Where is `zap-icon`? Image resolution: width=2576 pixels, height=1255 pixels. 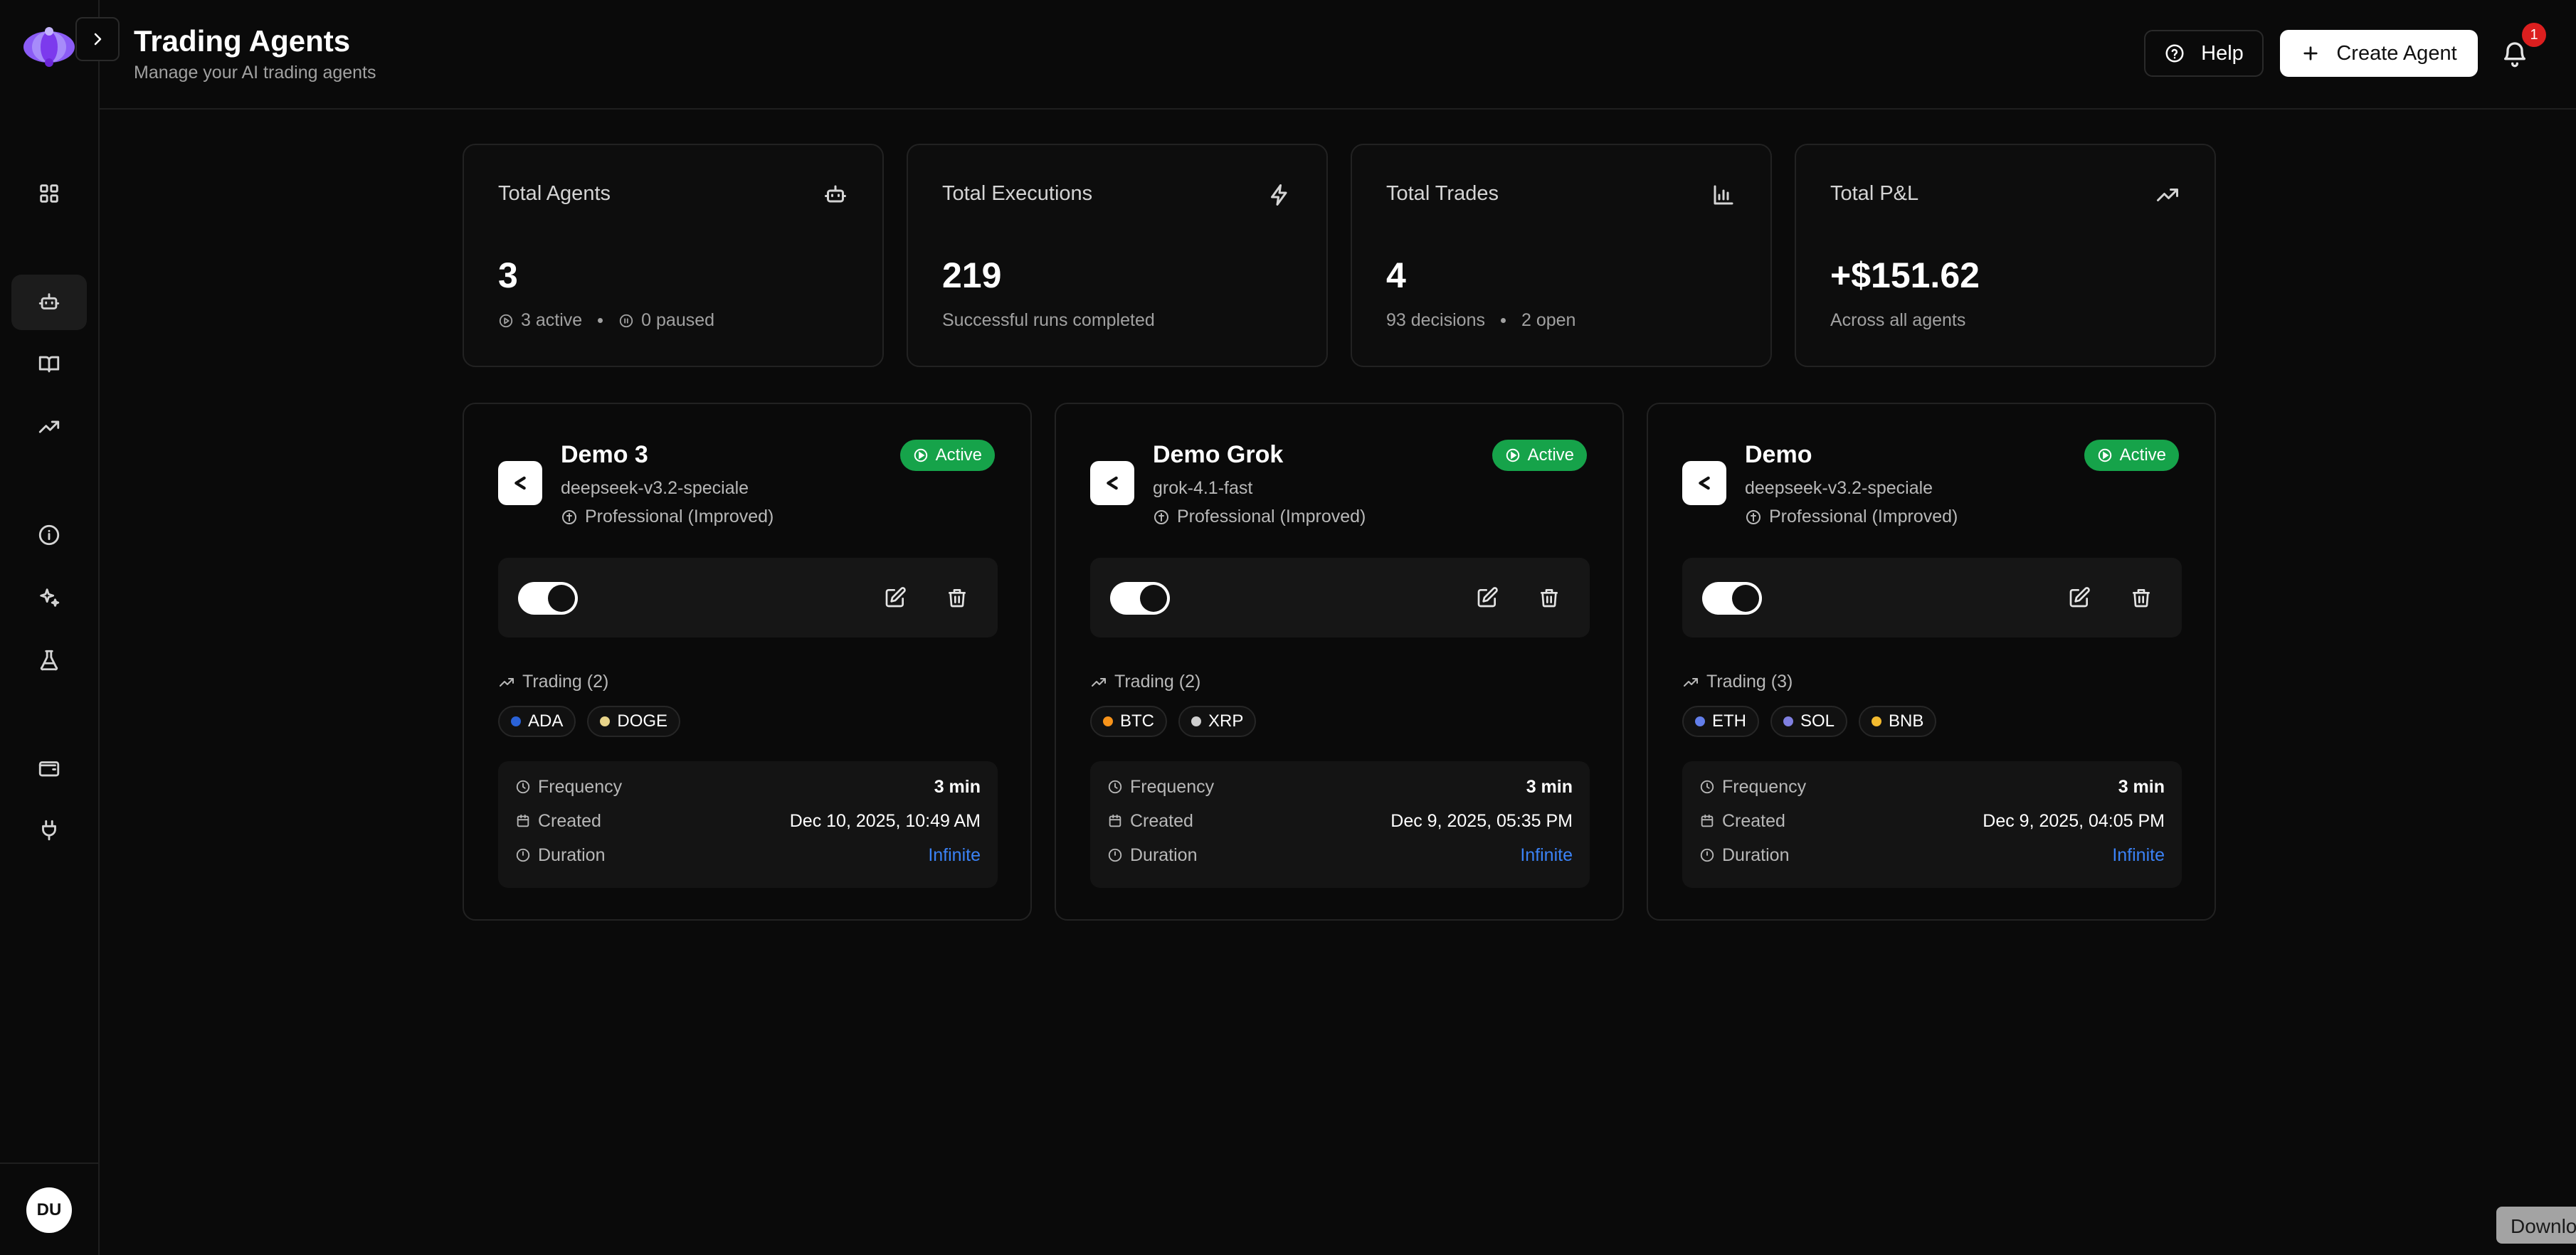 zap-icon is located at coordinates (1279, 195).